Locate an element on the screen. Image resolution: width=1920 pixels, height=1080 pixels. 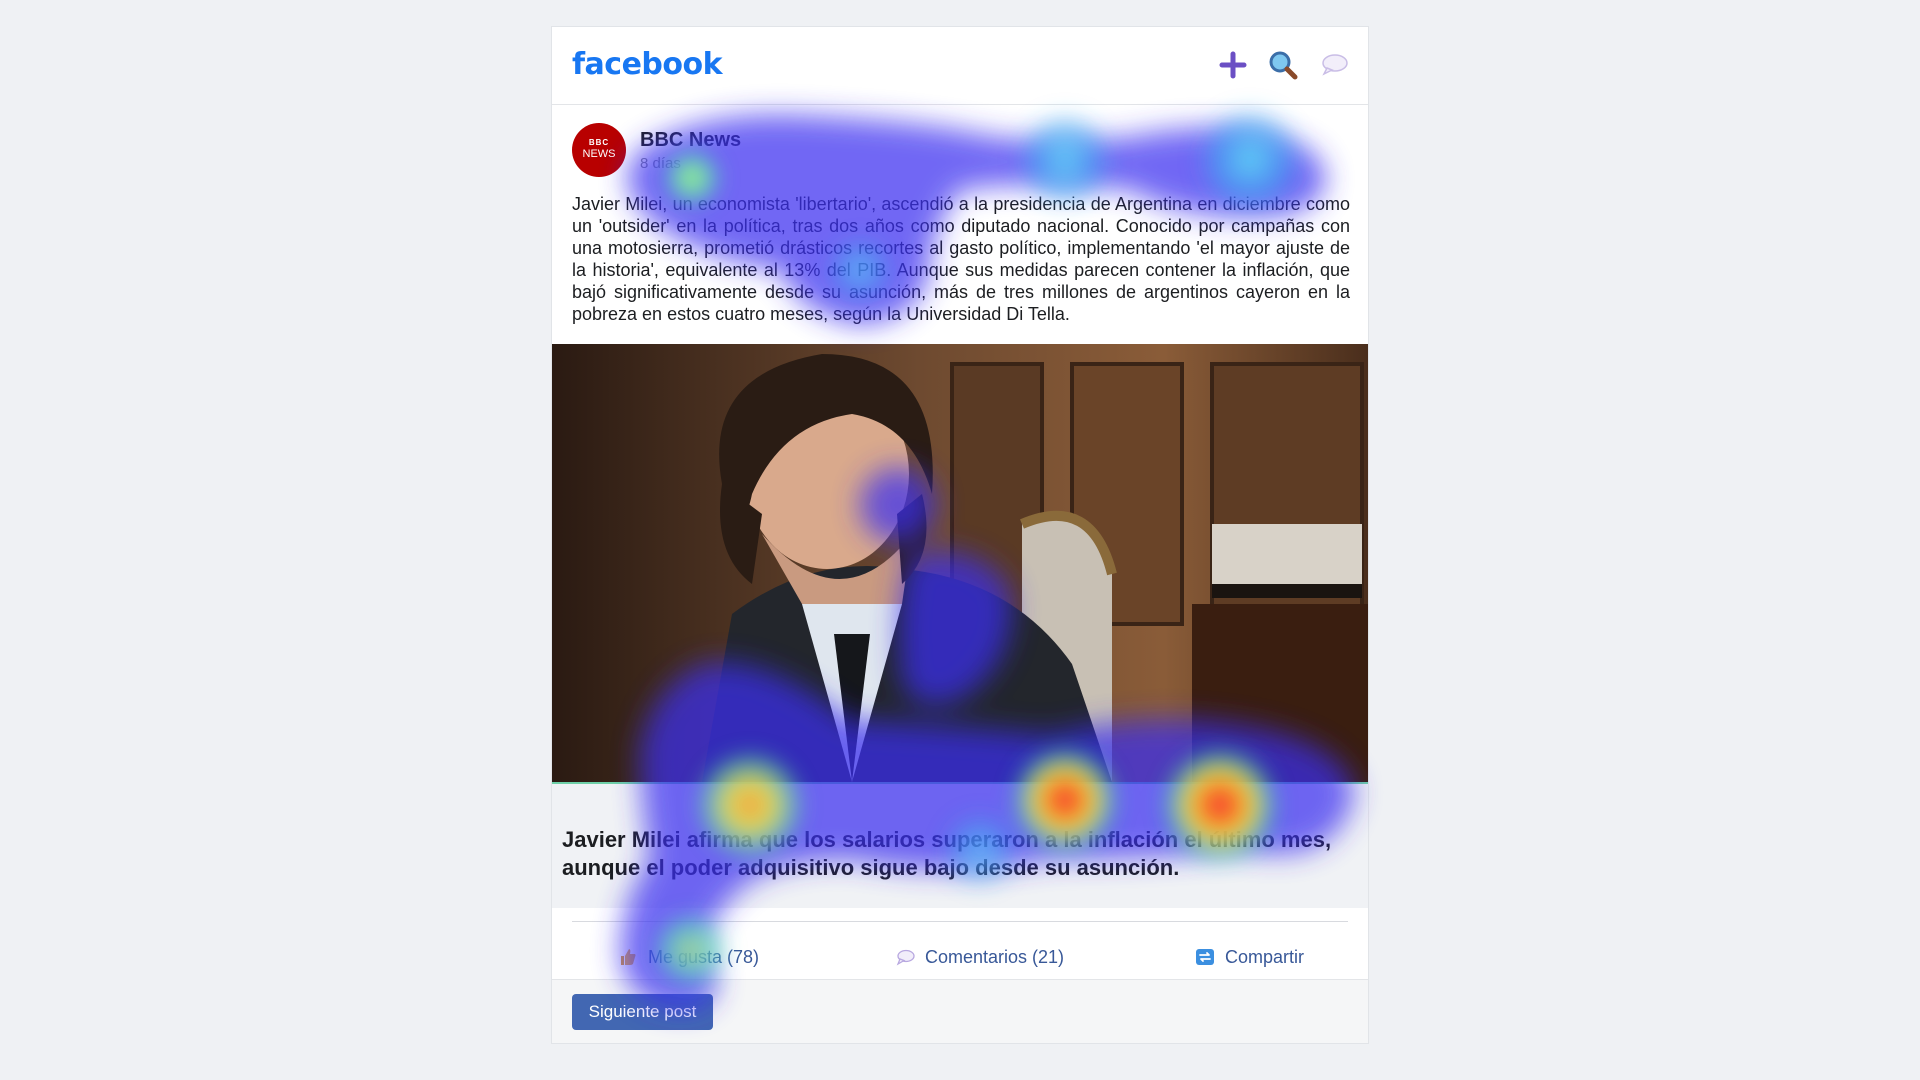
share-icon is located at coordinates (1205, 957).